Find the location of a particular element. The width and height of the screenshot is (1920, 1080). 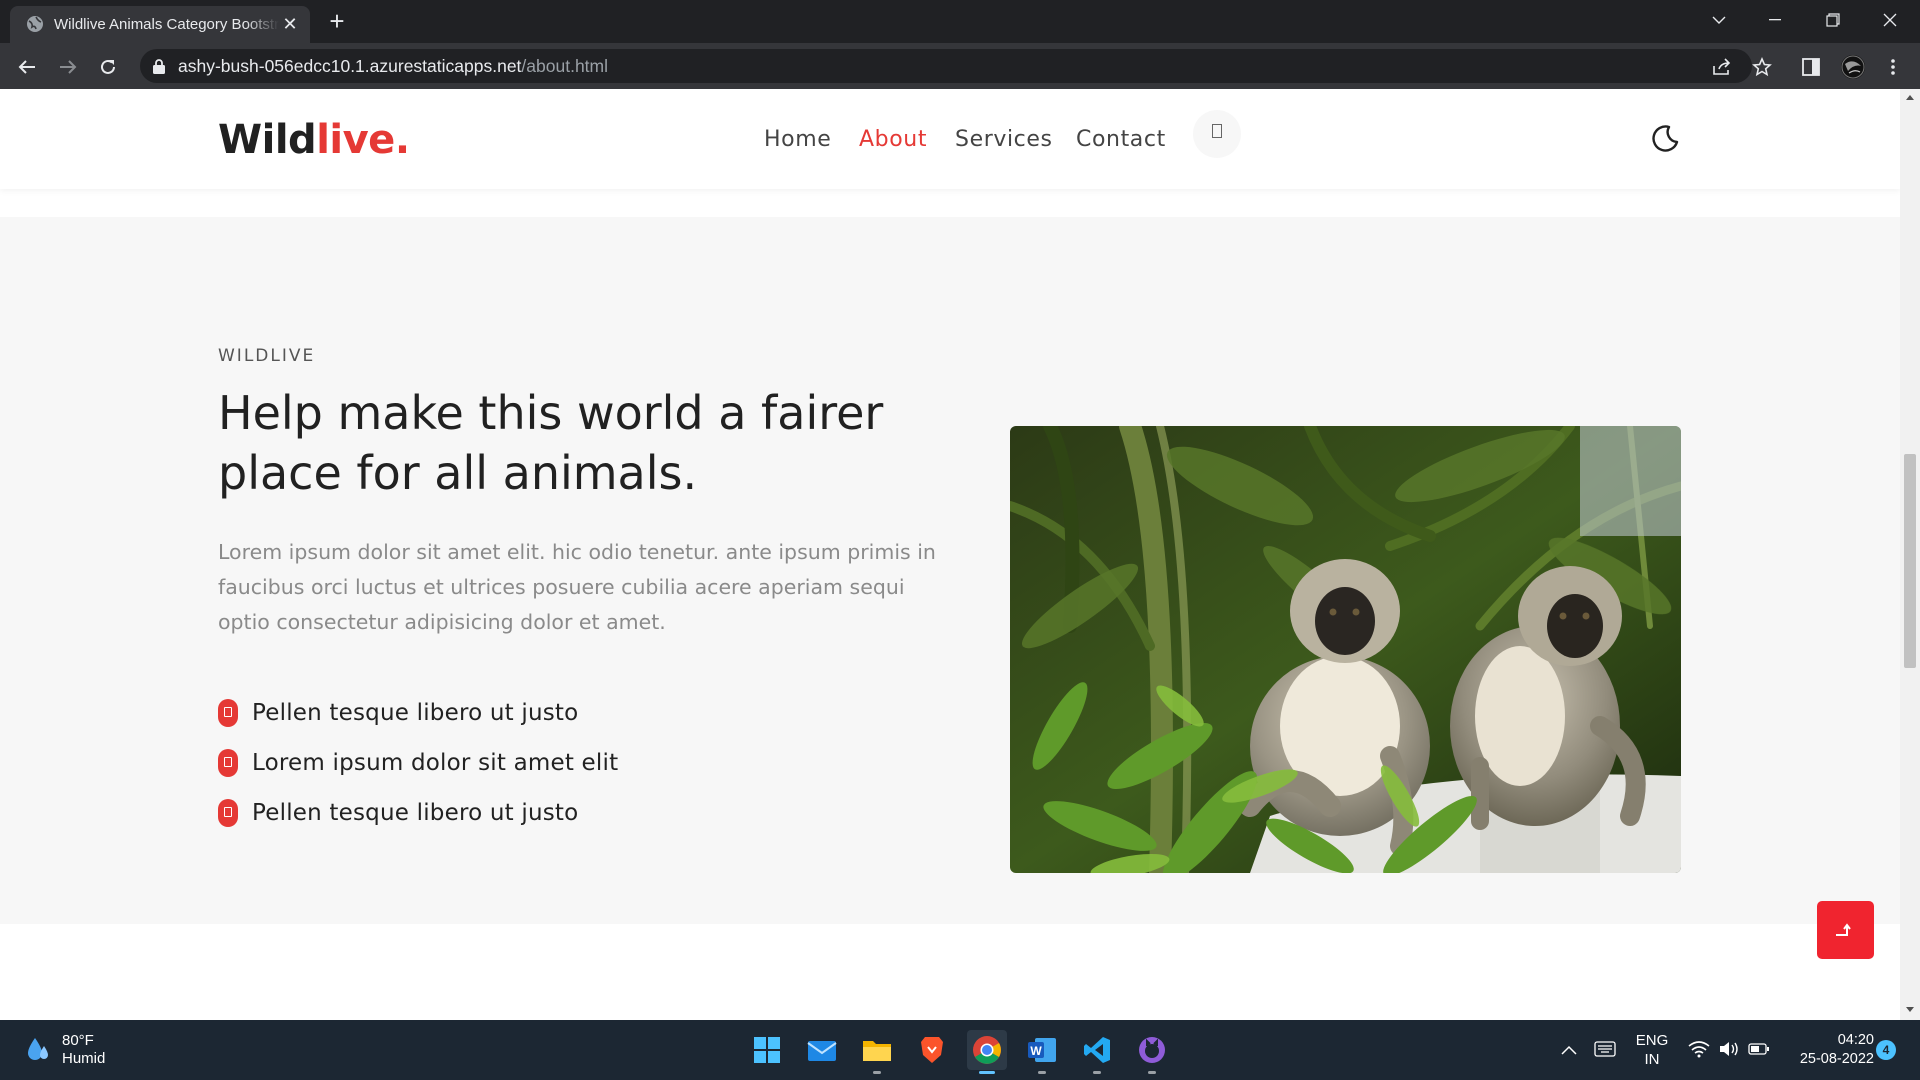

mail-app is located at coordinates (822, 1050).